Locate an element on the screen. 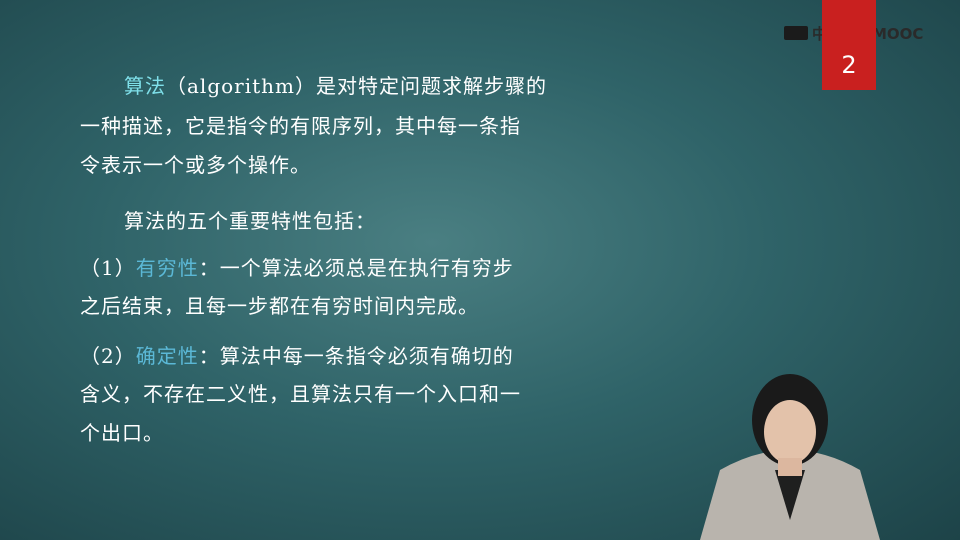 The image size is (960, 540). item2-colon: ： is located at coordinates (209, 356).